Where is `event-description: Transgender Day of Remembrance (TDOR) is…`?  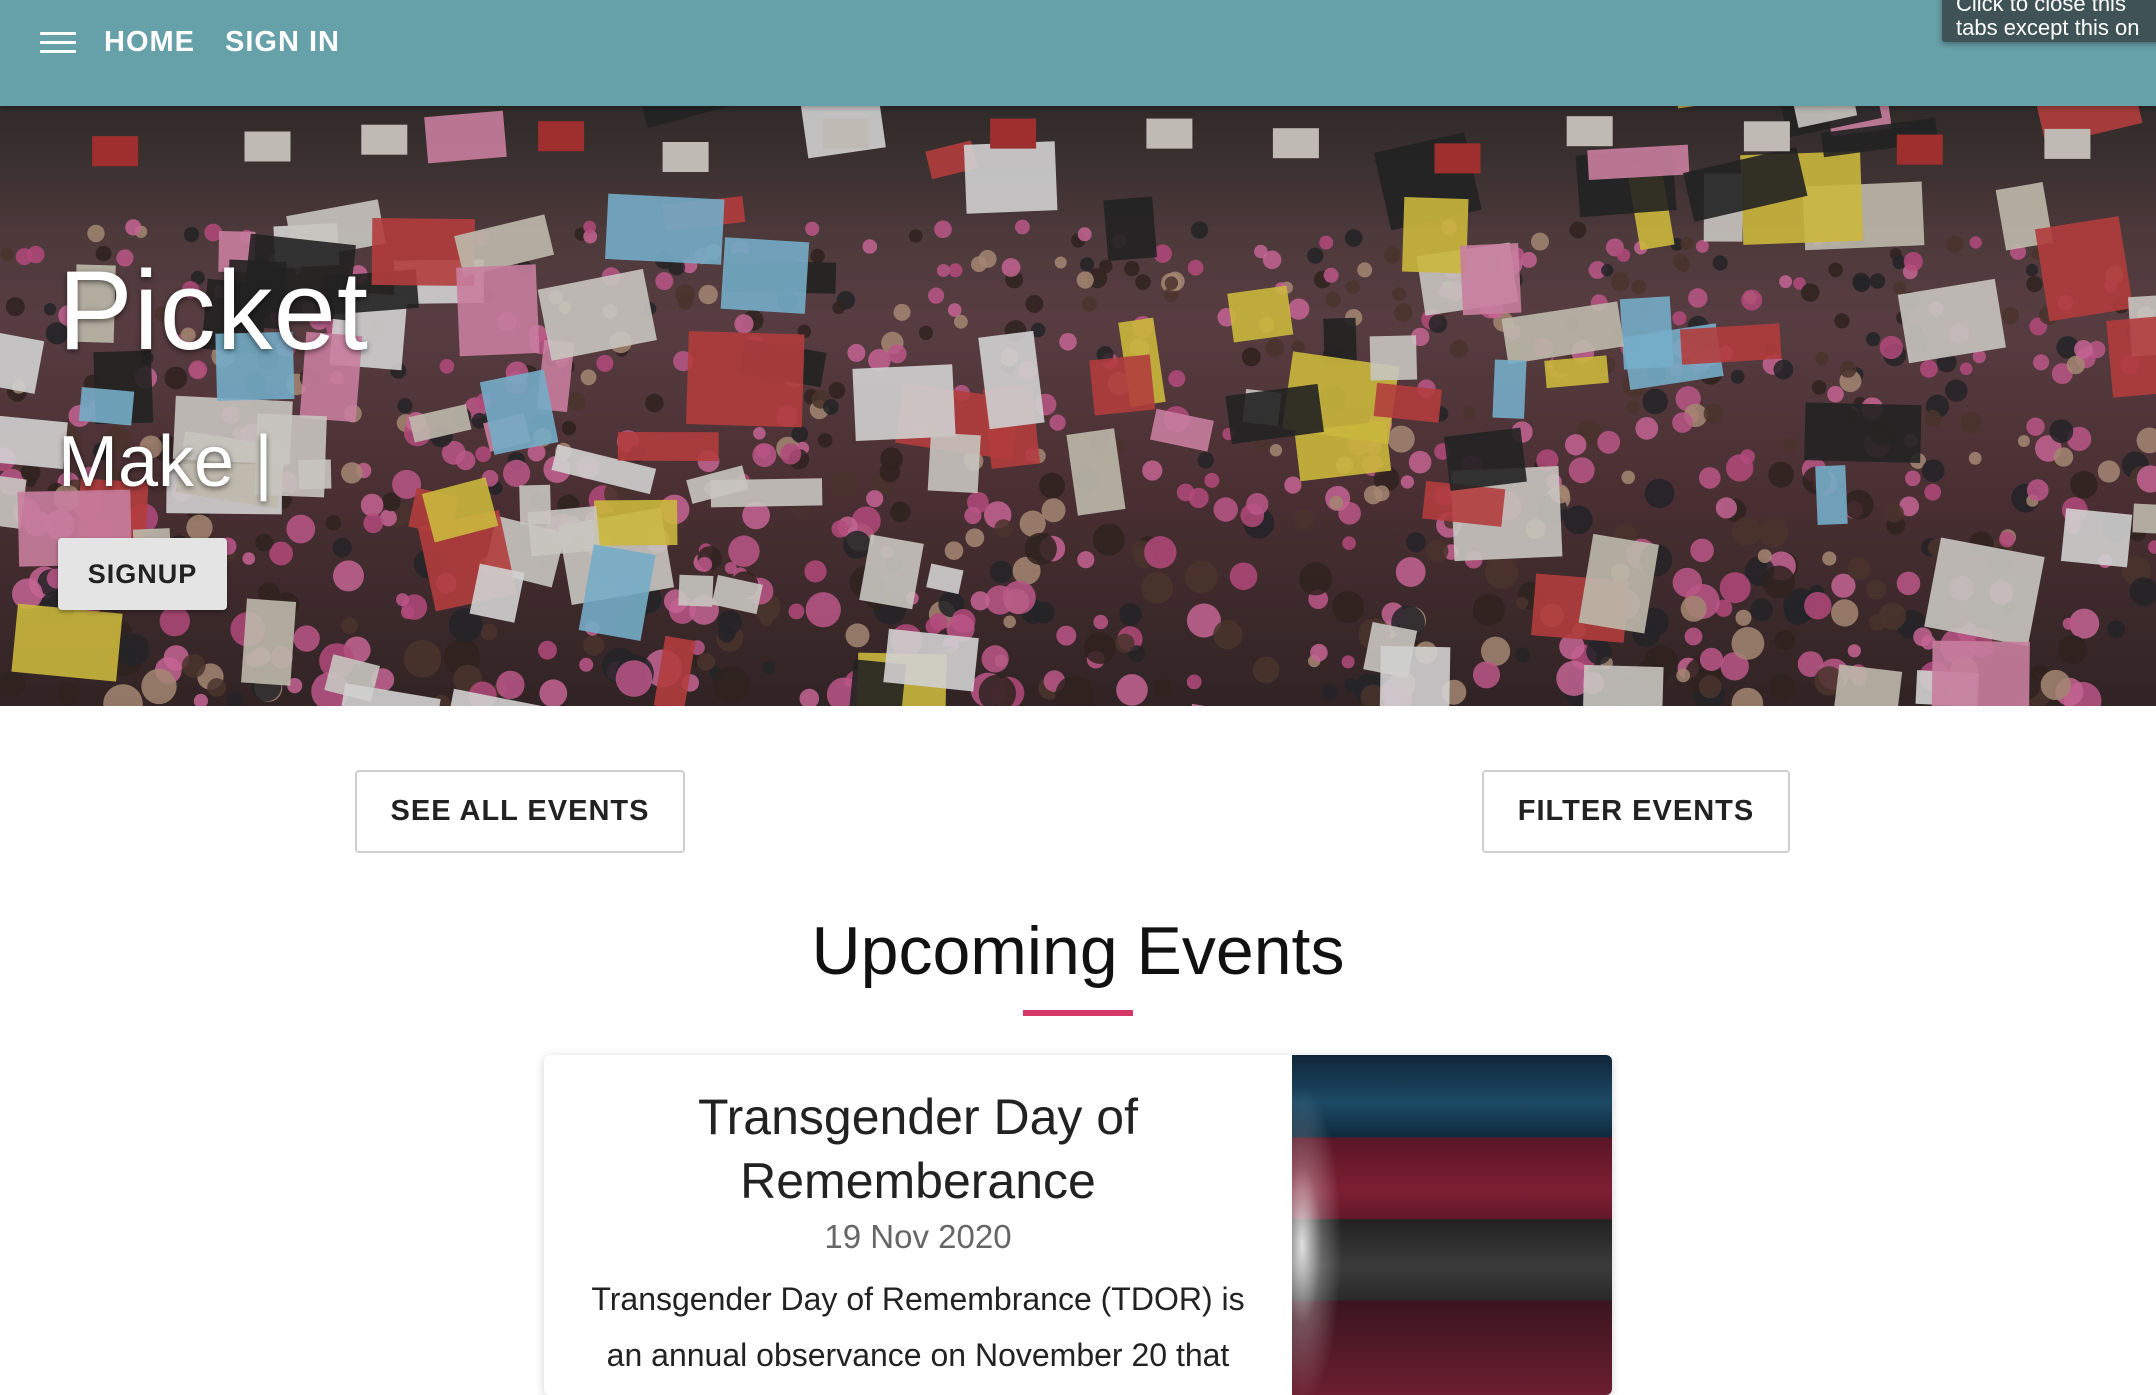
event-description: Transgender Day of Remembrance (TDOR) is… is located at coordinates (918, 1327).